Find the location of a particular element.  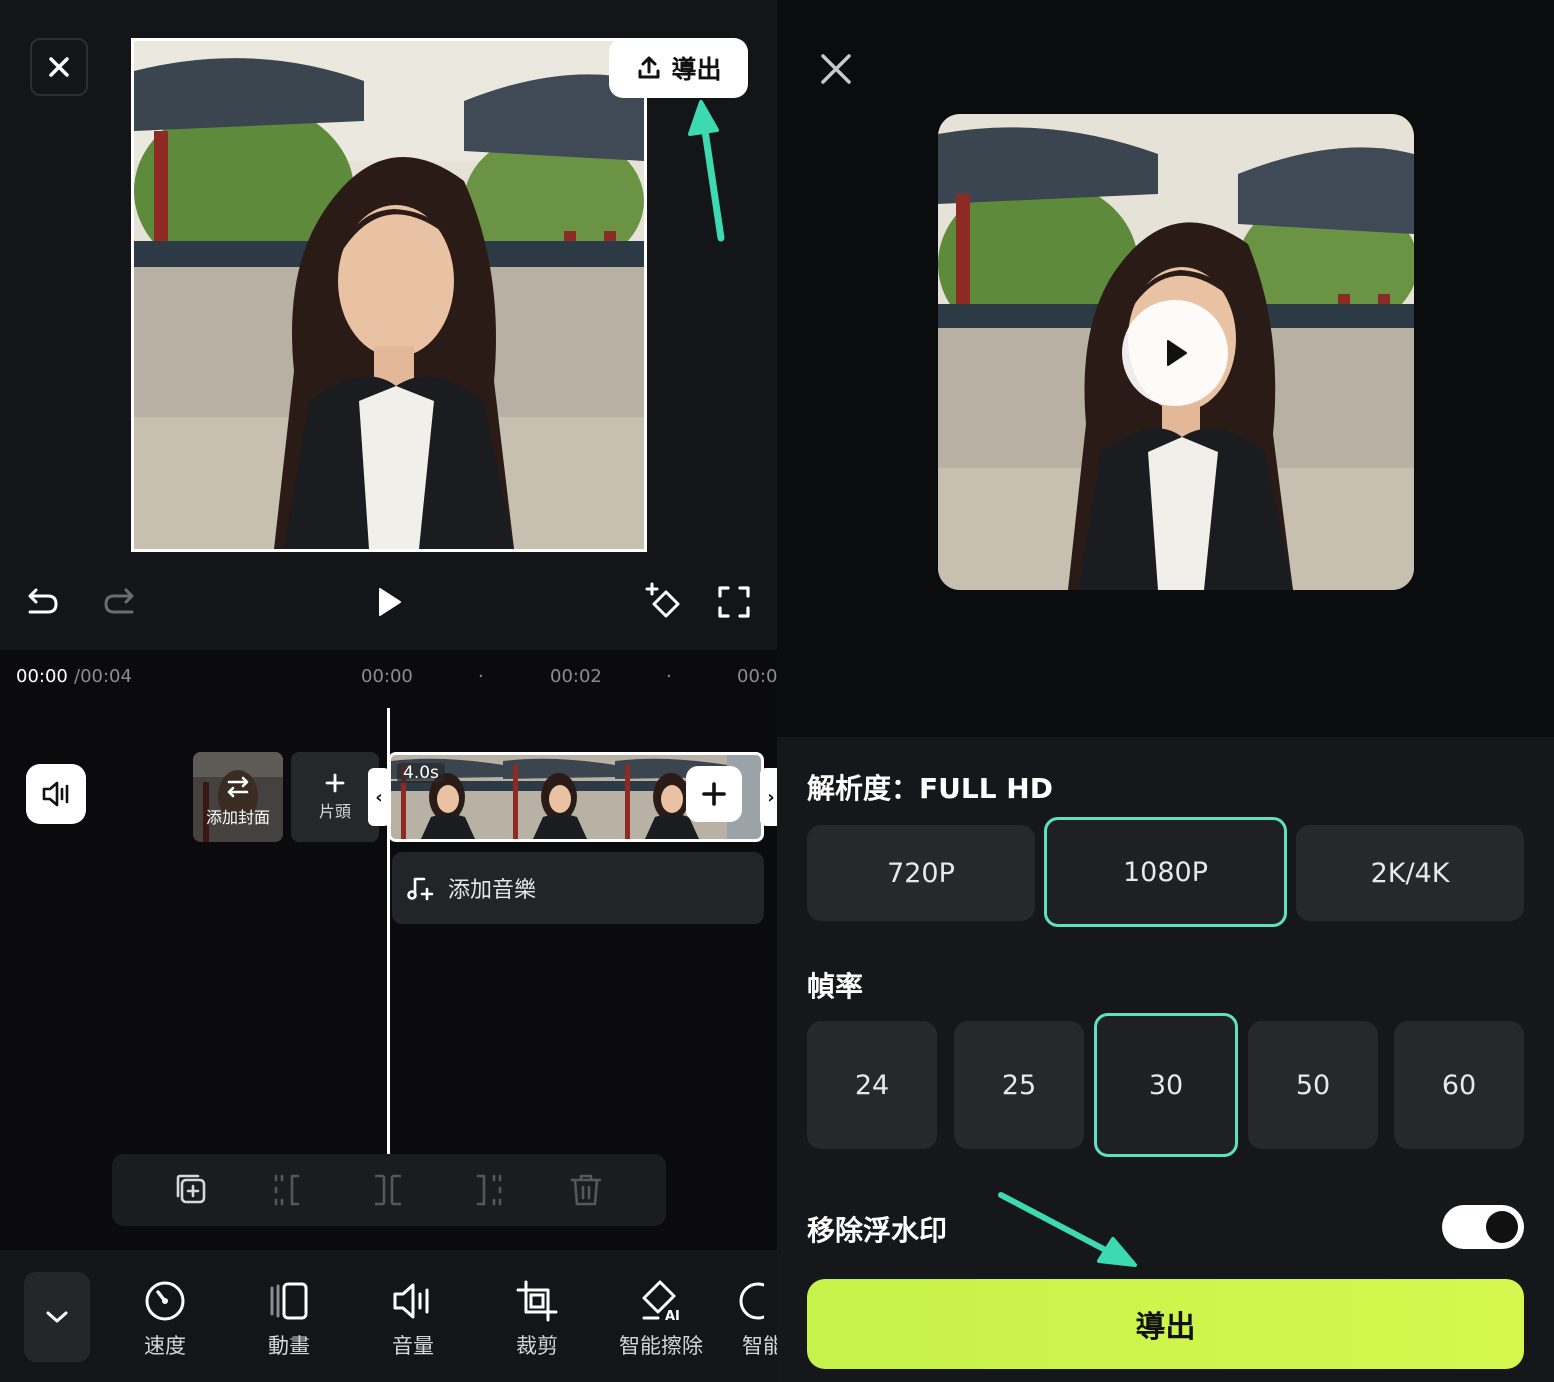

tool-ai-erase: AI 智能擦除 is located at coordinates (661, 1319).